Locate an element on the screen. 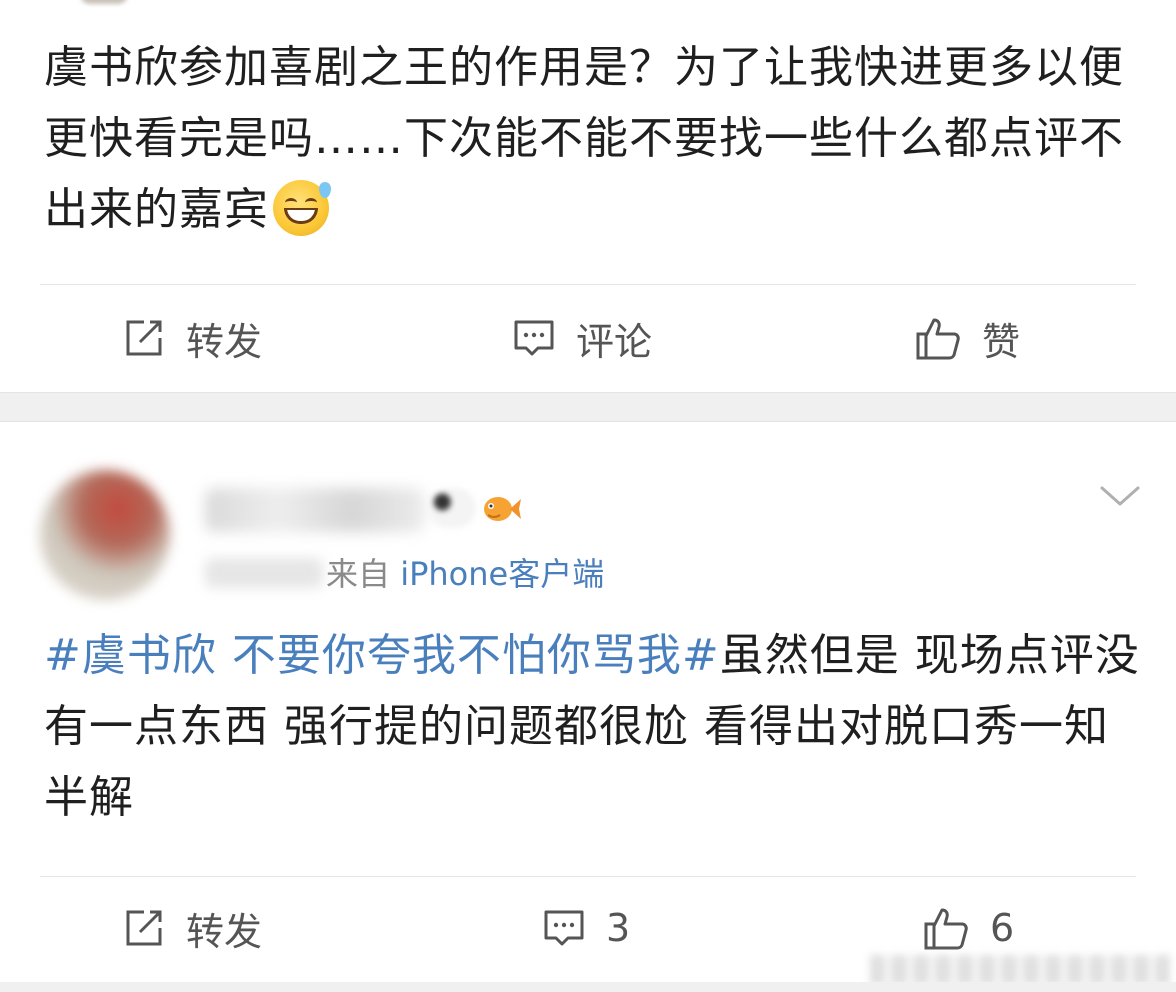  comment-button: 3 is located at coordinates (586, 928).